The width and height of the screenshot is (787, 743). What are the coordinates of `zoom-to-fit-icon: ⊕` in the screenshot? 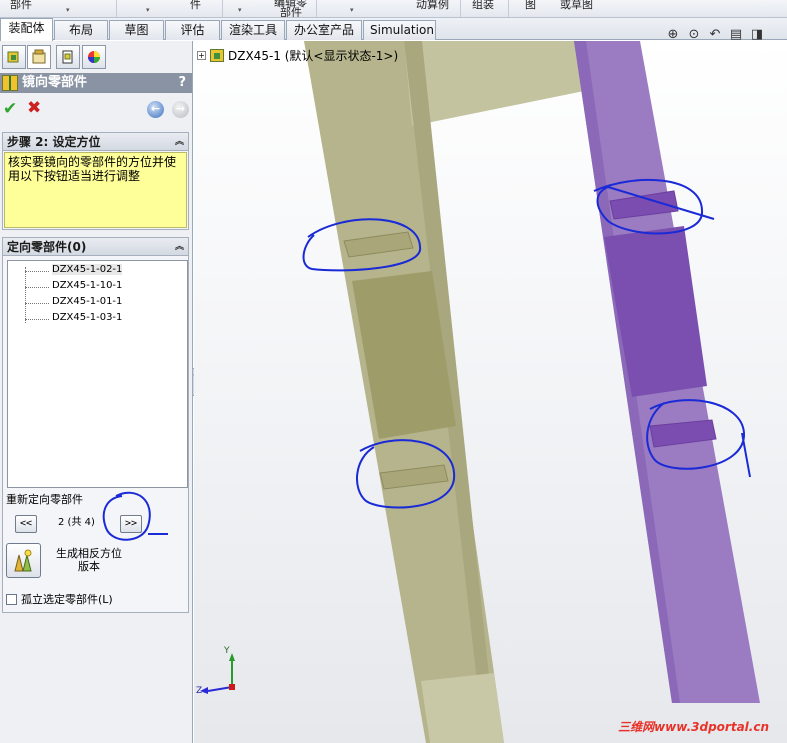 It's located at (673, 35).